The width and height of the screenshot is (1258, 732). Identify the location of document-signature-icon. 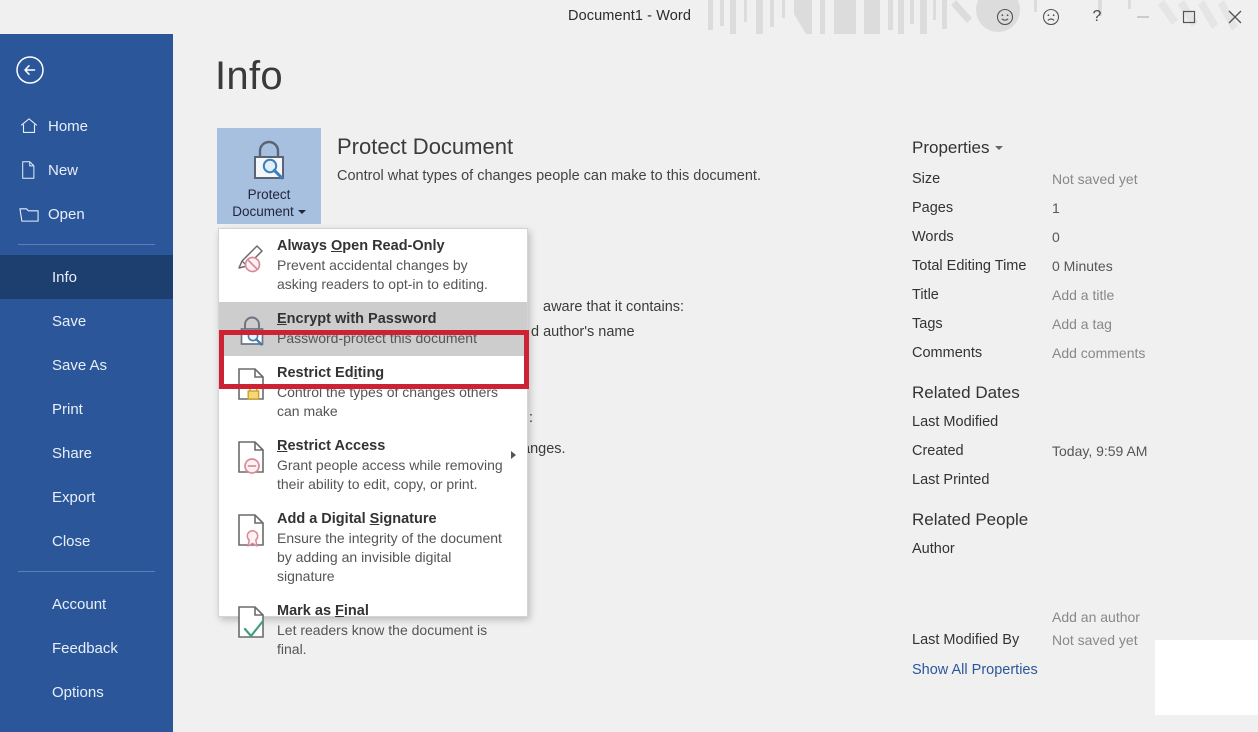
(251, 530).